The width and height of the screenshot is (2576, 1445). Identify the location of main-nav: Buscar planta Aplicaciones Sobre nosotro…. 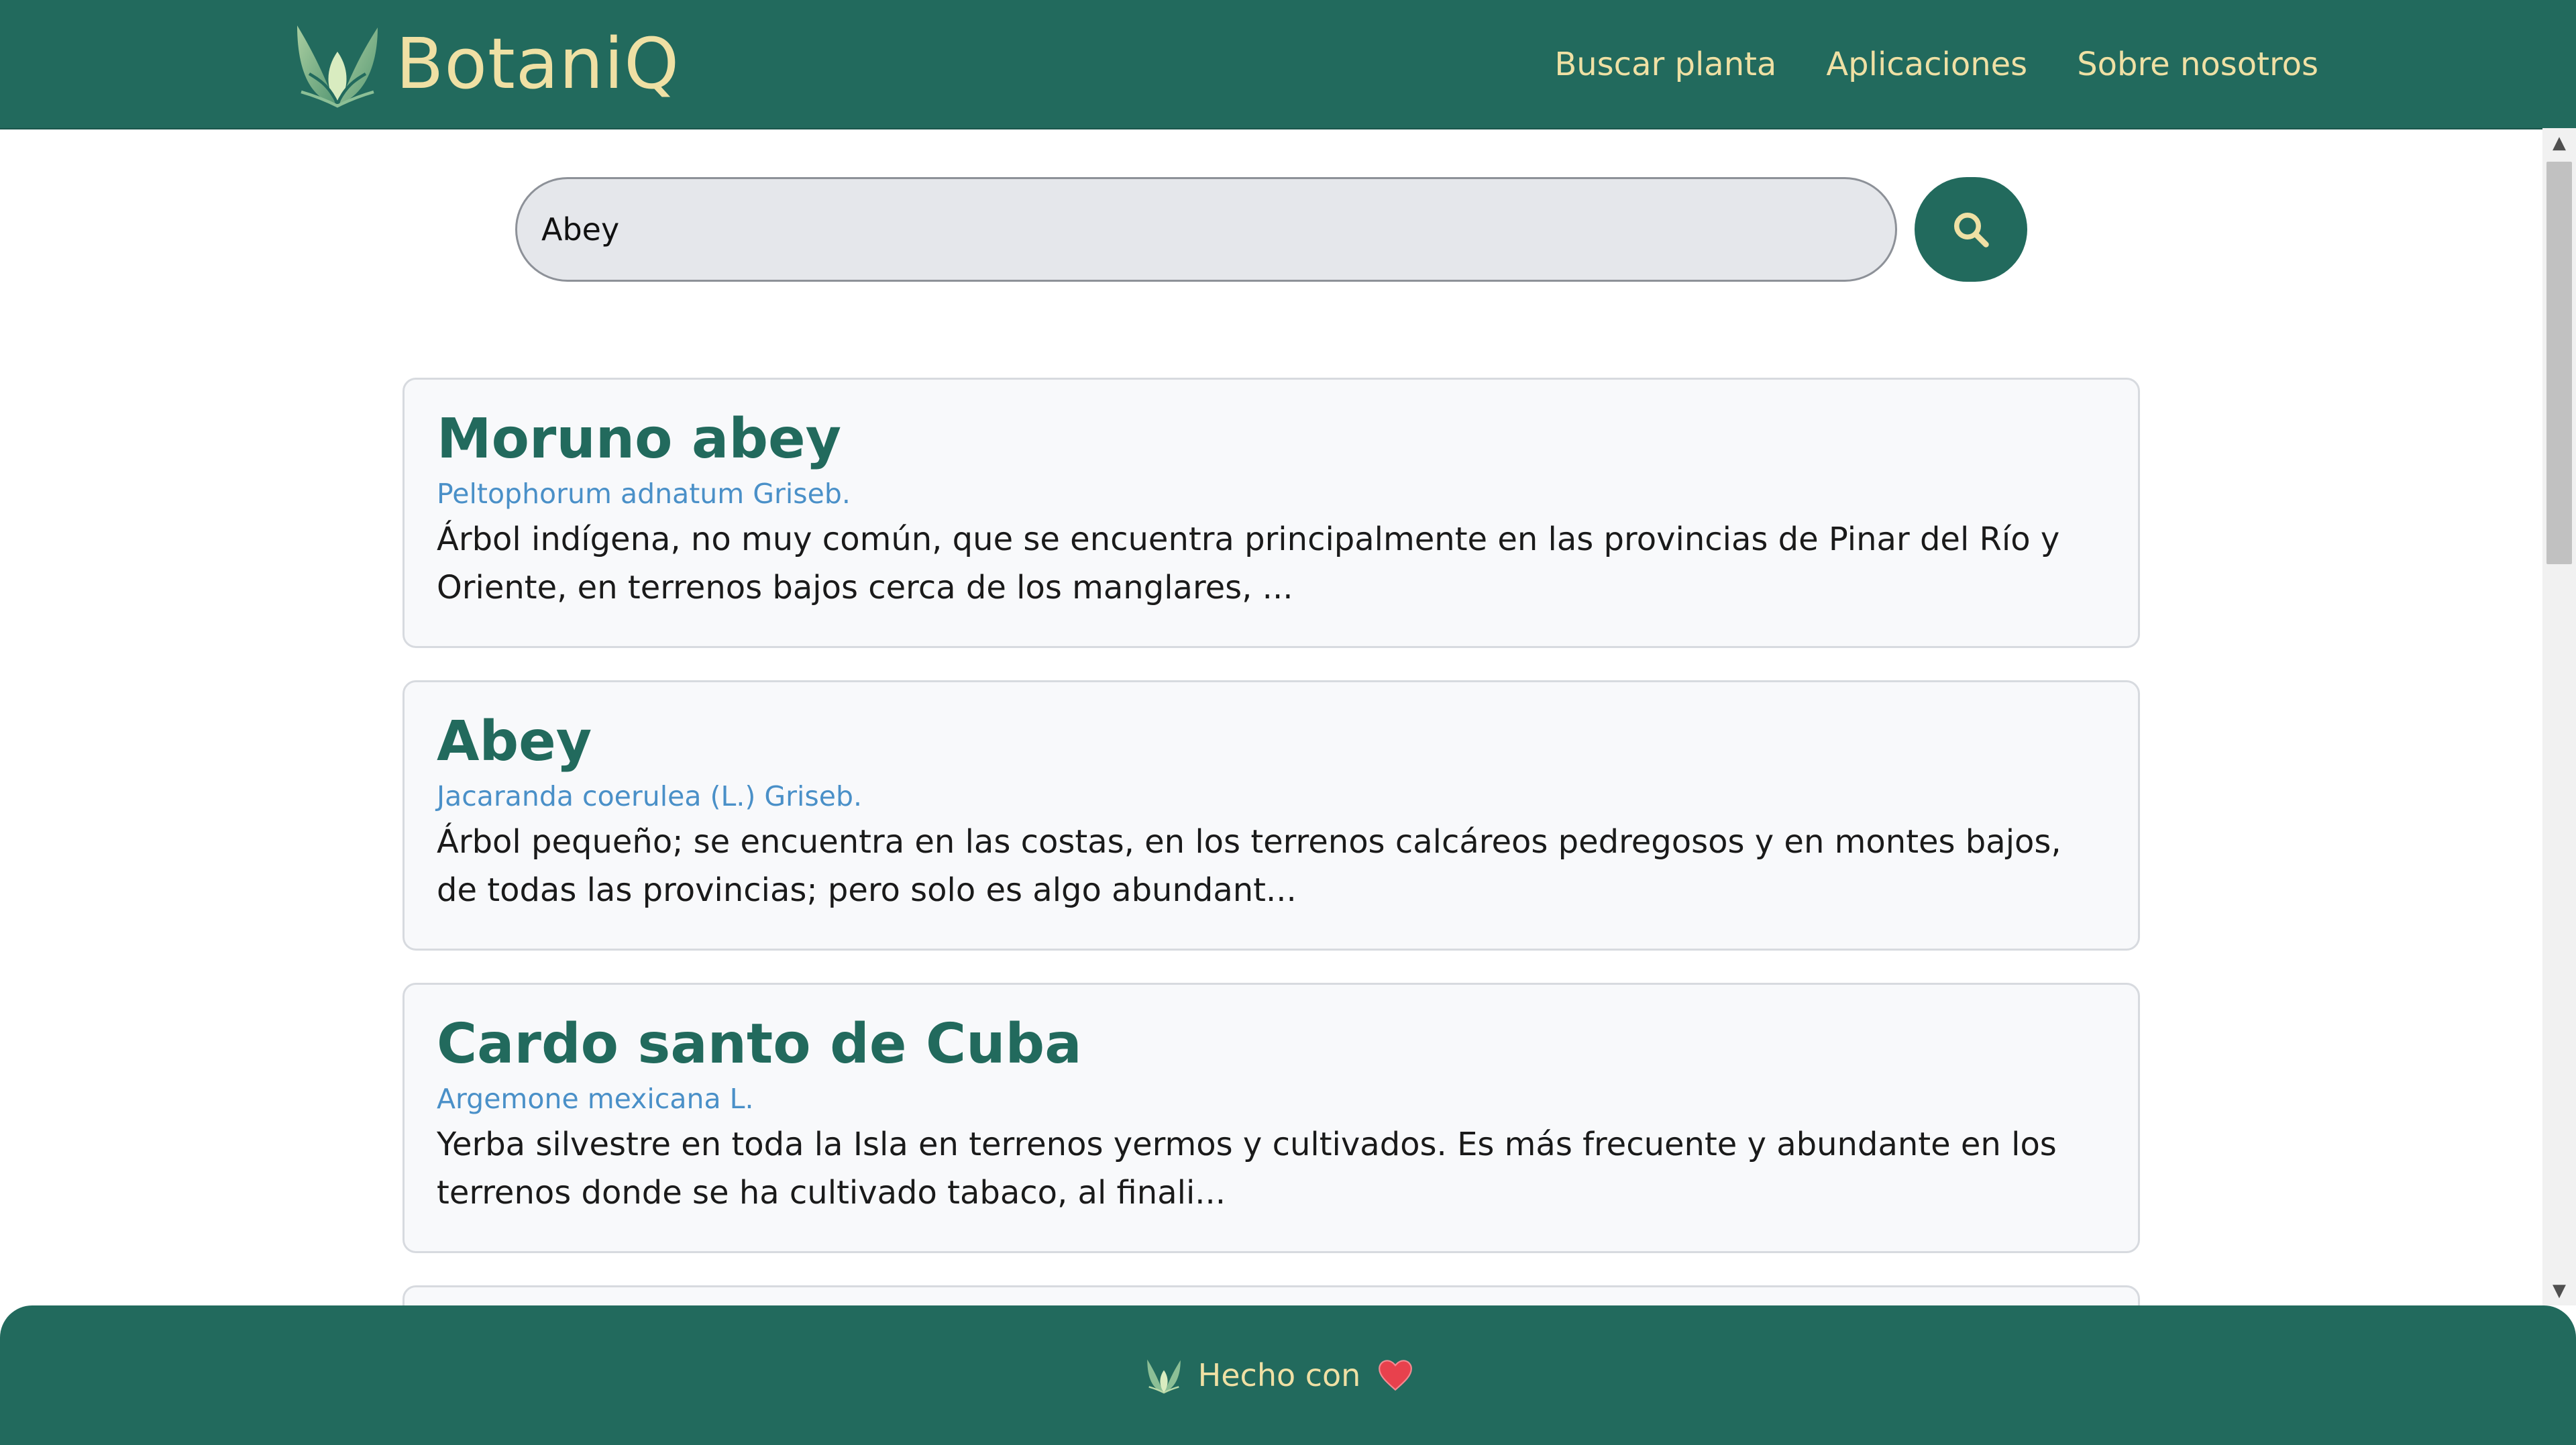
(1936, 64).